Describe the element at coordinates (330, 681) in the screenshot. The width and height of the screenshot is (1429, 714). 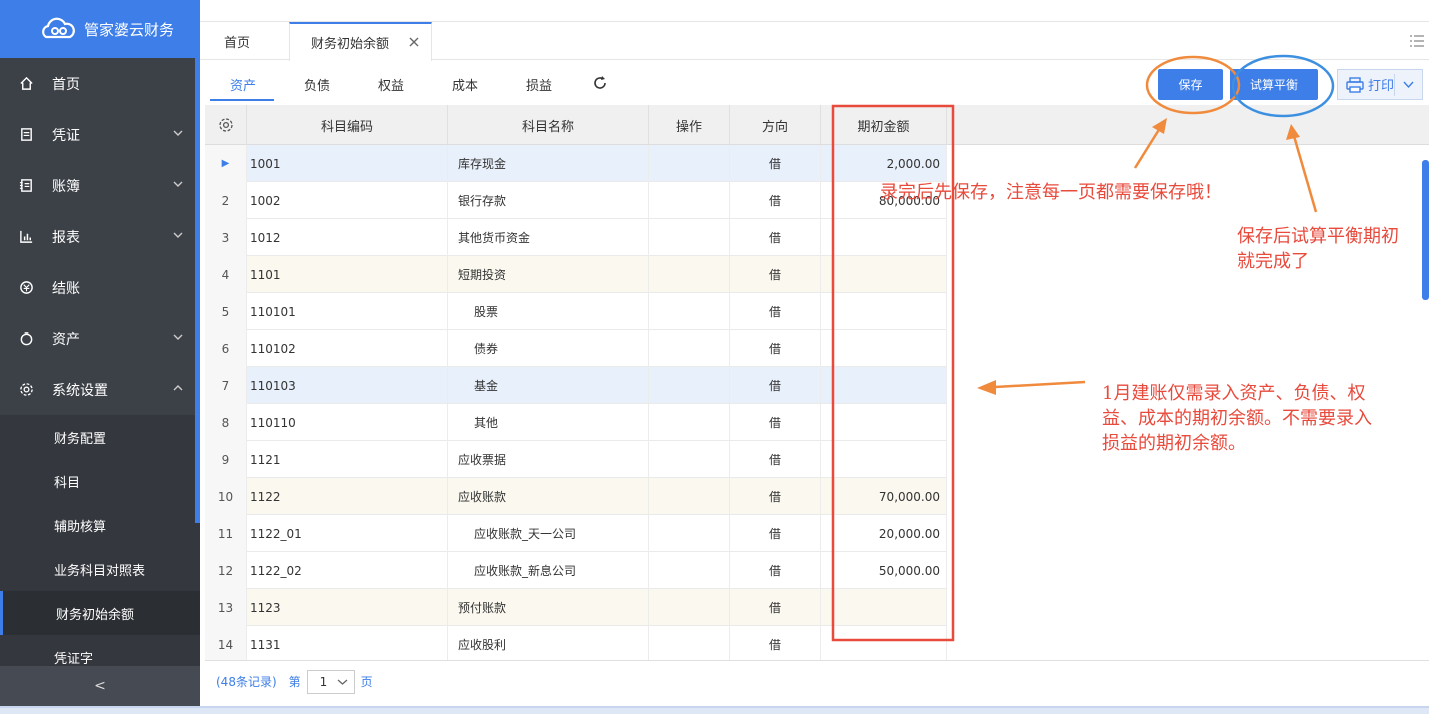
I see `page-select: 1` at that location.